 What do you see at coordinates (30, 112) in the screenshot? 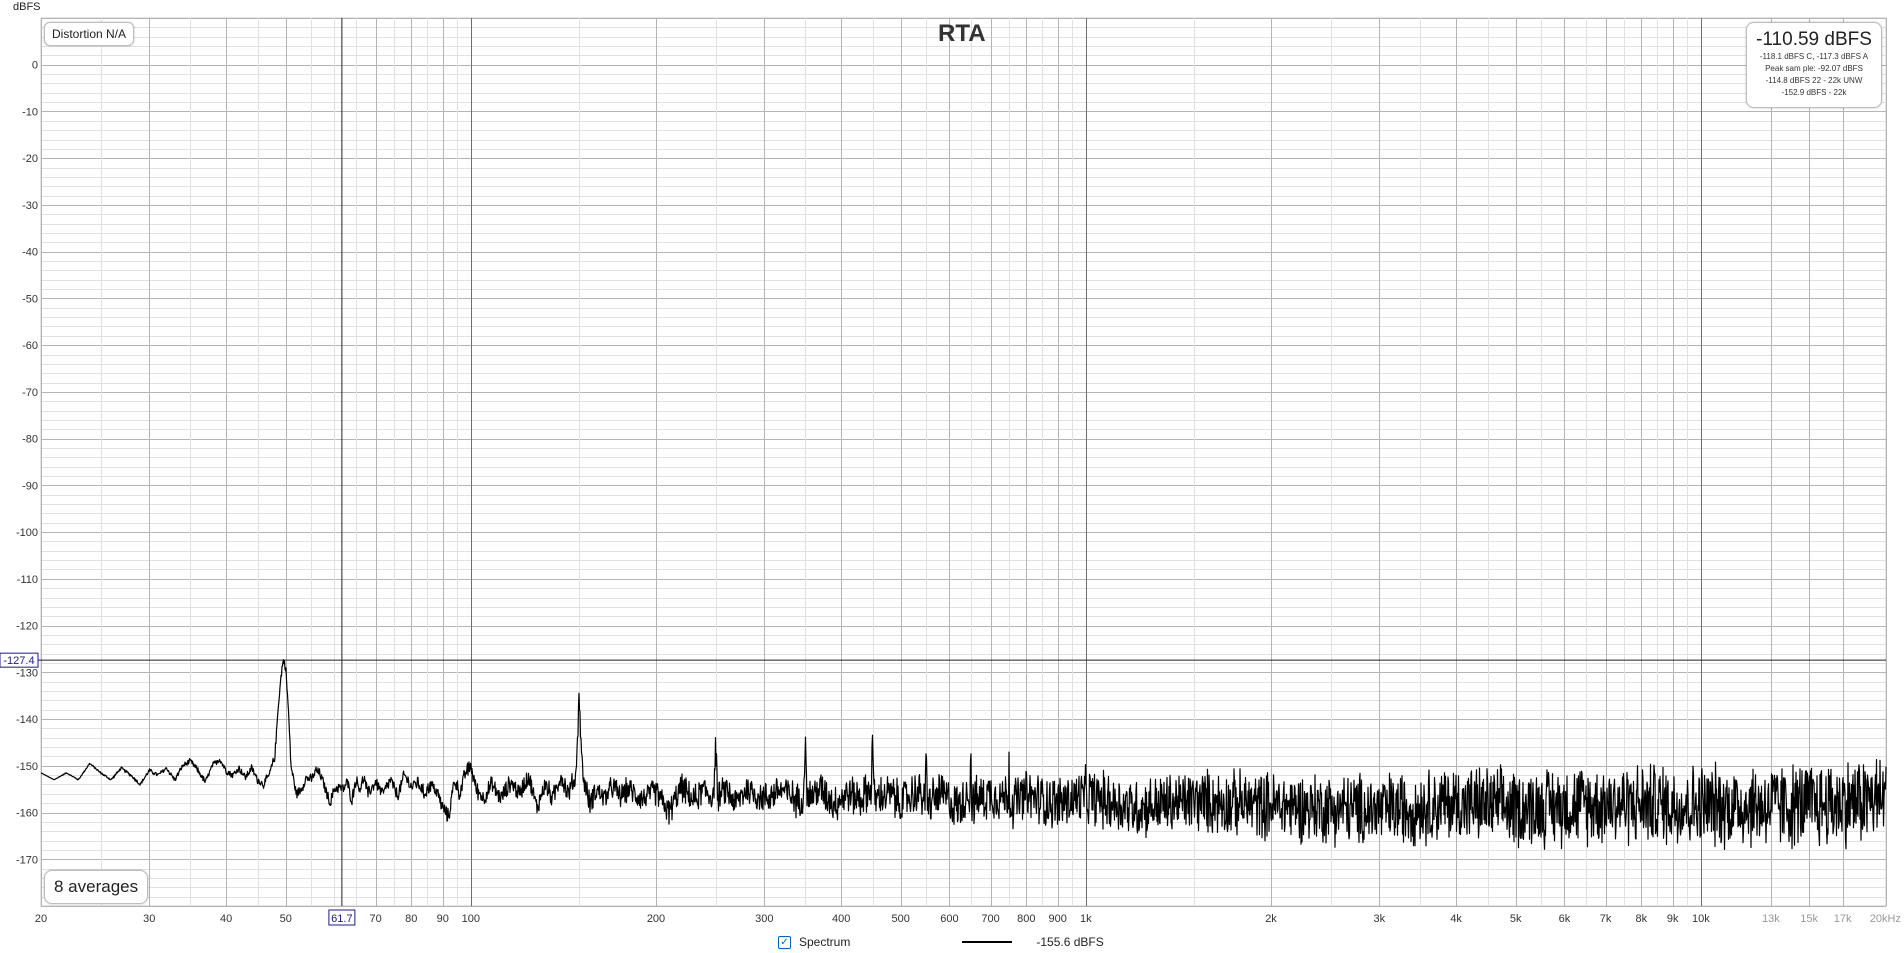
I see `y-tick-label: -10` at bounding box center [30, 112].